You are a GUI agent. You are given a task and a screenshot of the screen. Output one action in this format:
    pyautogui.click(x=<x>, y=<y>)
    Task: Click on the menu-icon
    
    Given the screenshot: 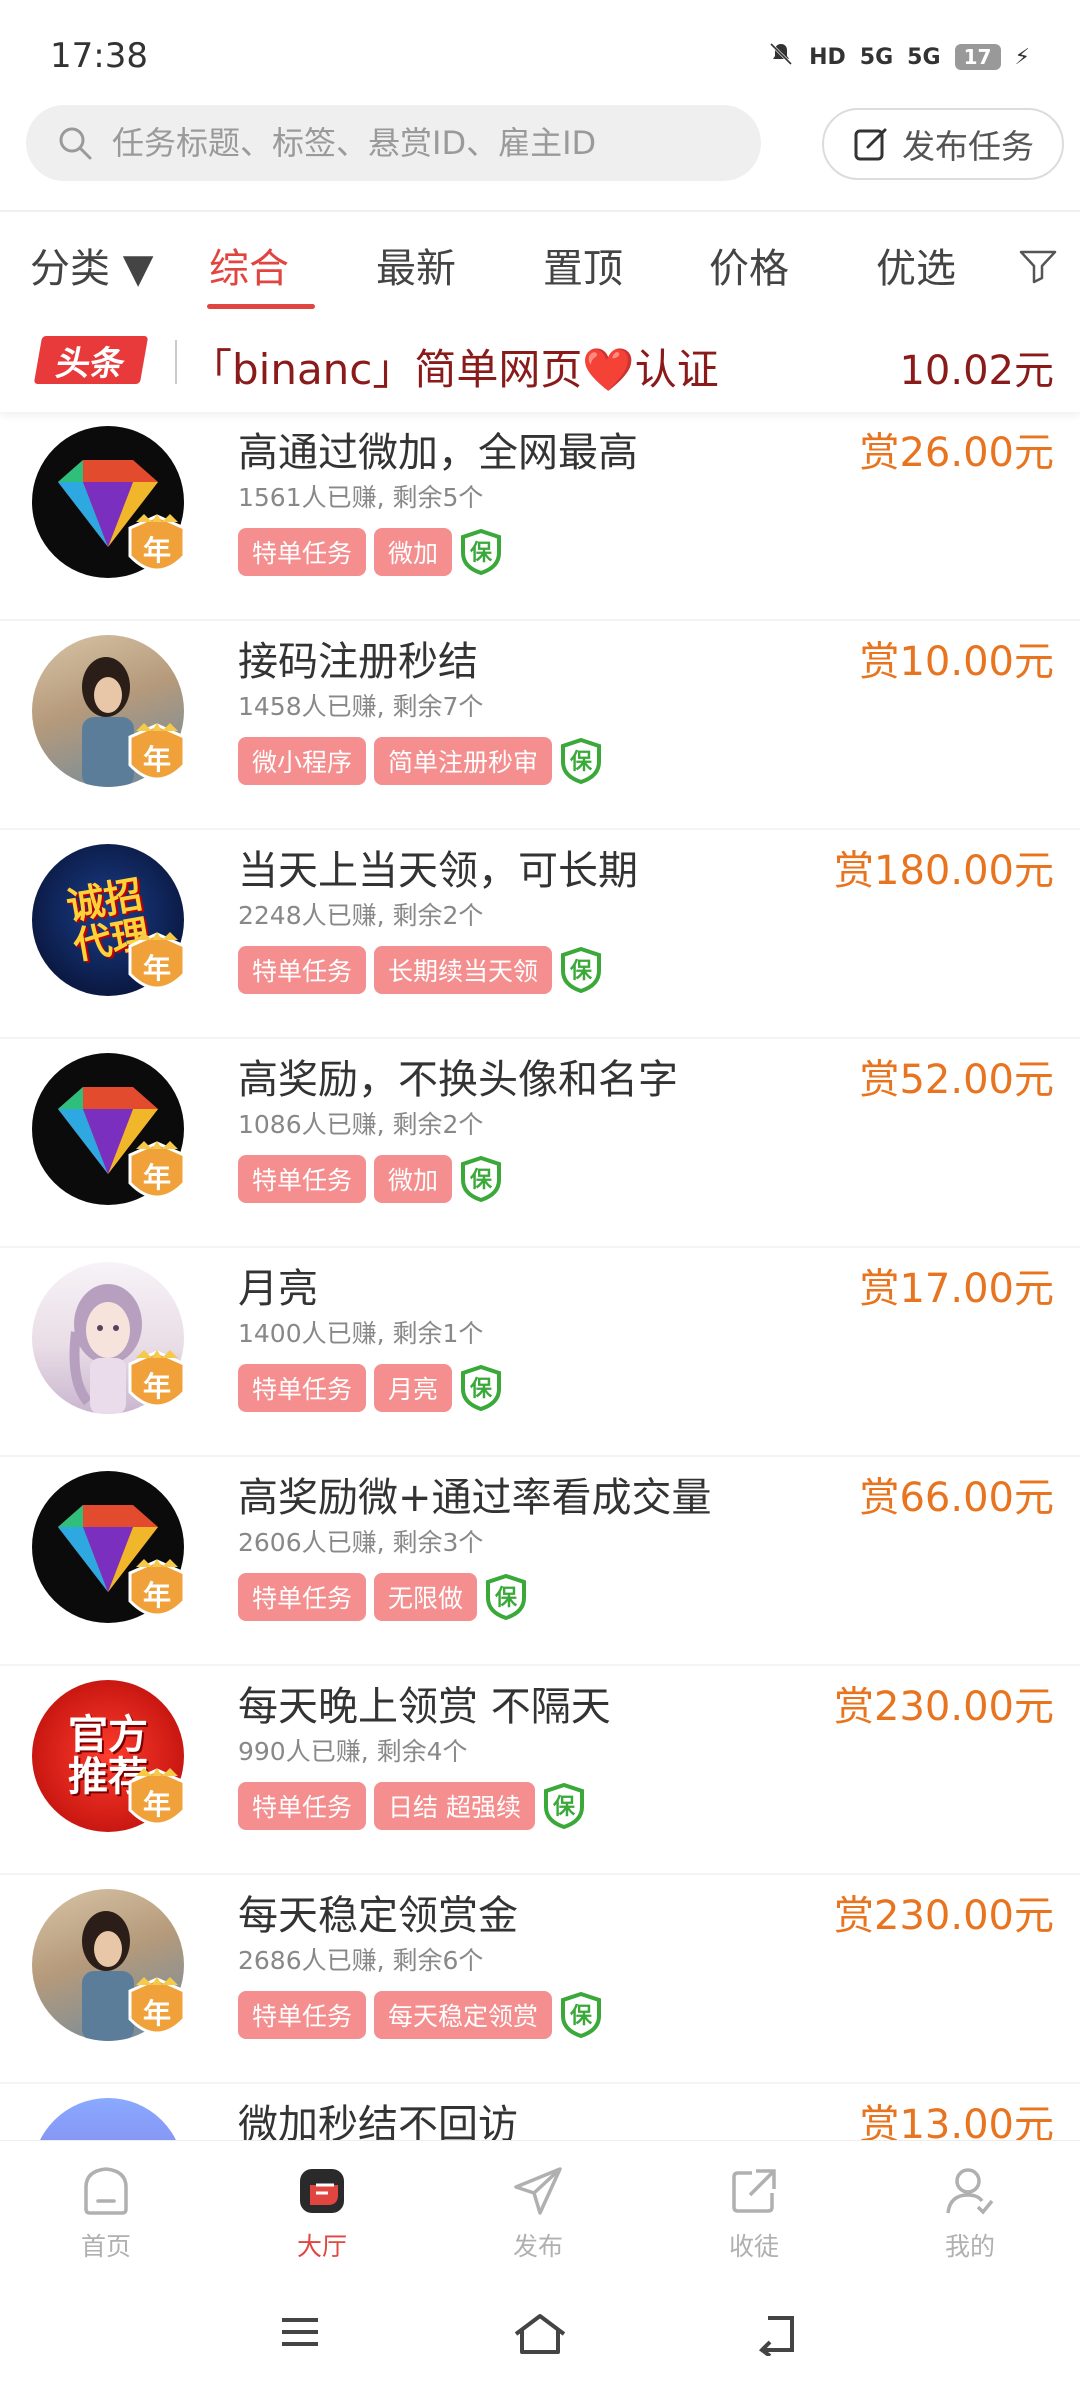 What is the action you would take?
    pyautogui.click(x=300, y=2332)
    